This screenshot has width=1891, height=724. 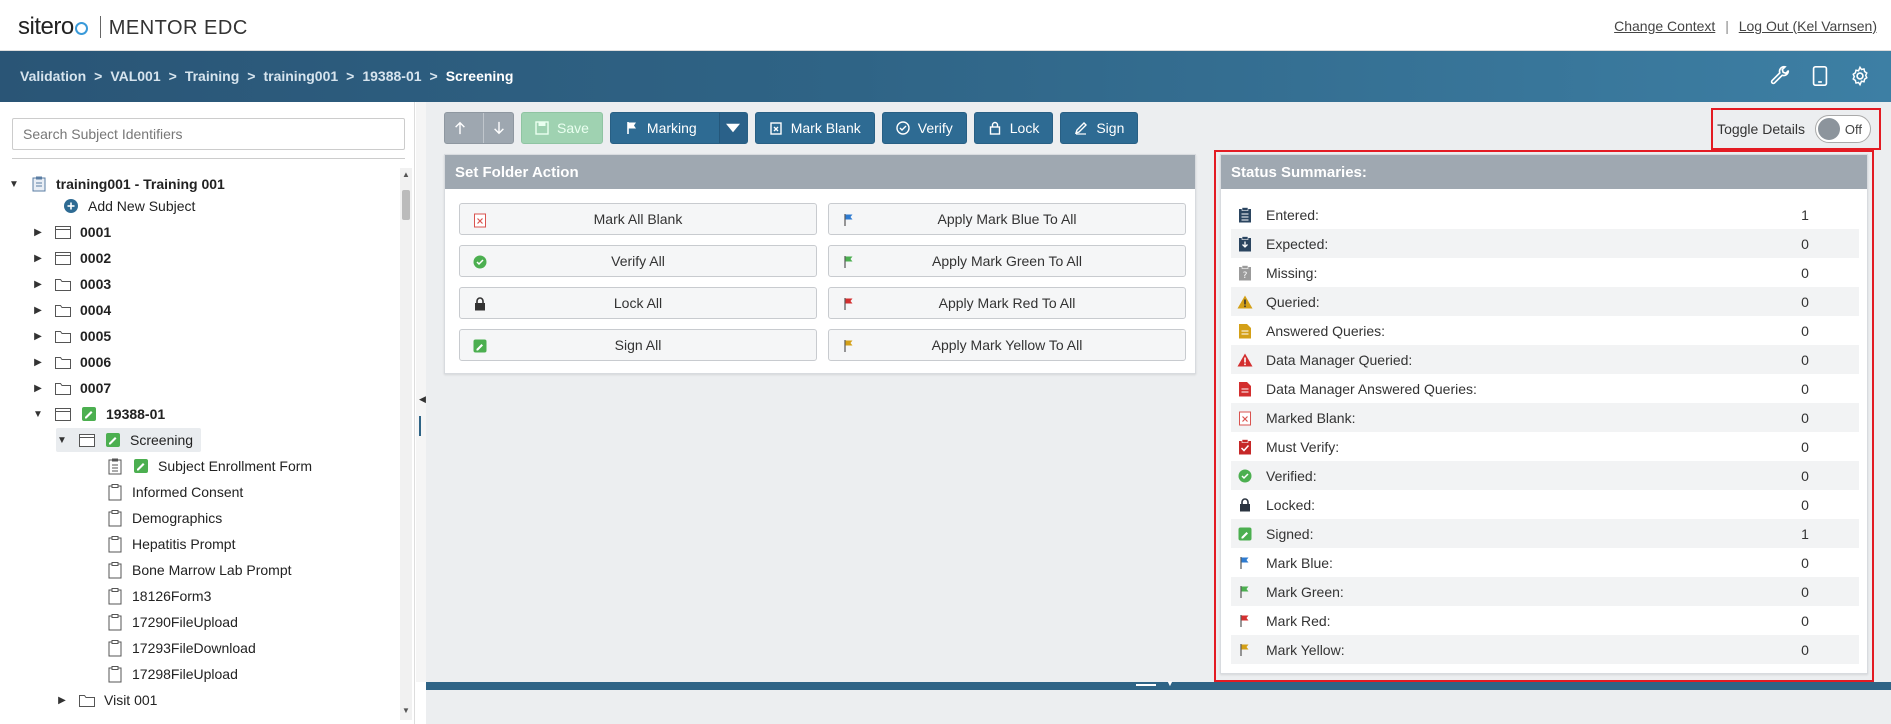 I want to click on move-down-button, so click(x=498, y=128).